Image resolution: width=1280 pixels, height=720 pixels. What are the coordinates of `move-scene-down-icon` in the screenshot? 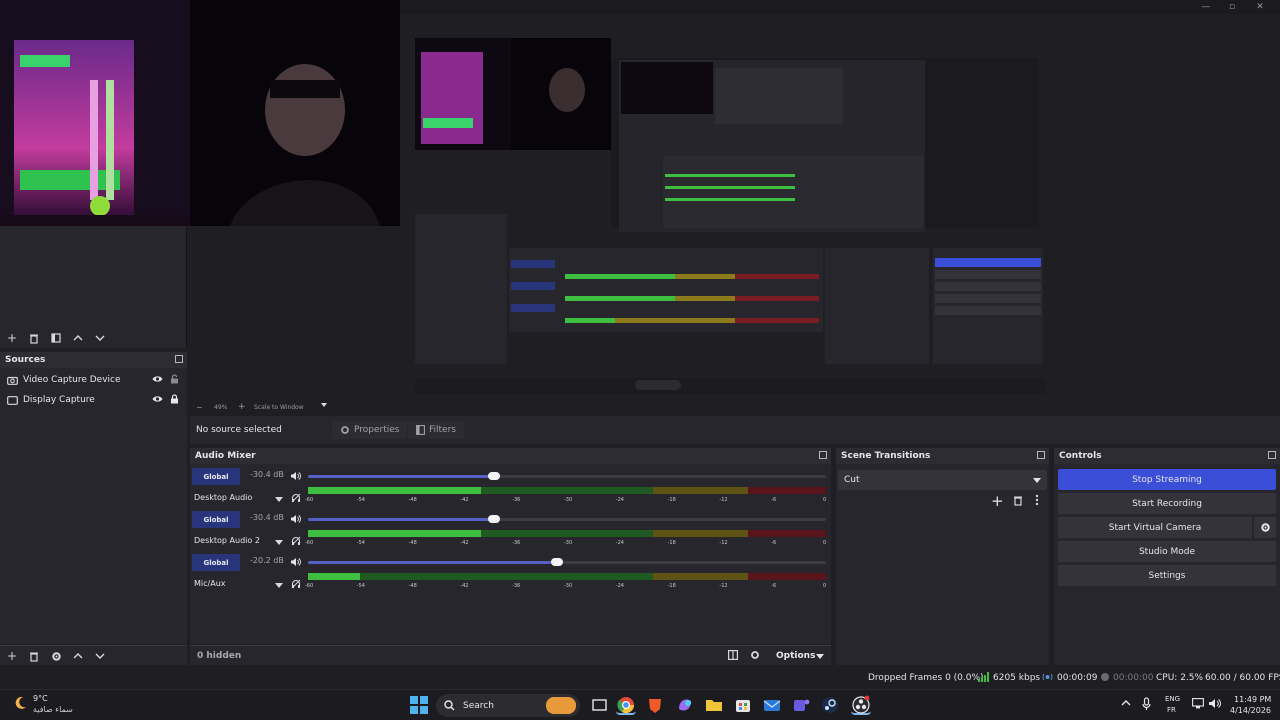 It's located at (100, 338).